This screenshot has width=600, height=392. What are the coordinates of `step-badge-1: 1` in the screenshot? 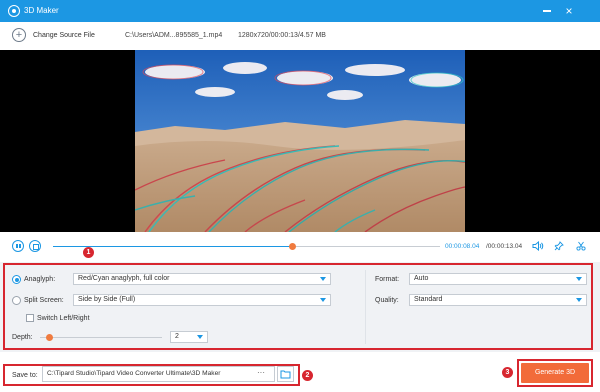 It's located at (88, 252).